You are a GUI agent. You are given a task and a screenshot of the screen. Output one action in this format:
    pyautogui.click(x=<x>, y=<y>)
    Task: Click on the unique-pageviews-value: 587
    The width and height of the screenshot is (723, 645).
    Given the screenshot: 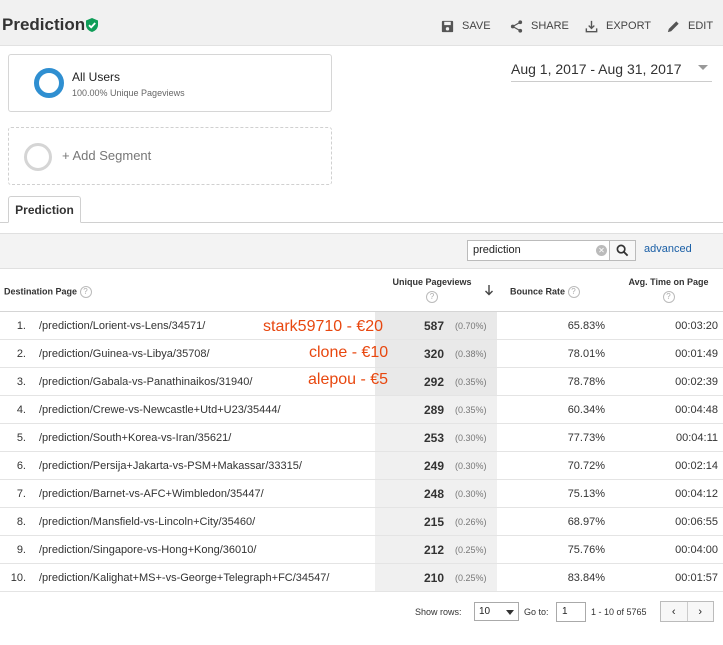 What is the action you would take?
    pyautogui.click(x=433, y=326)
    